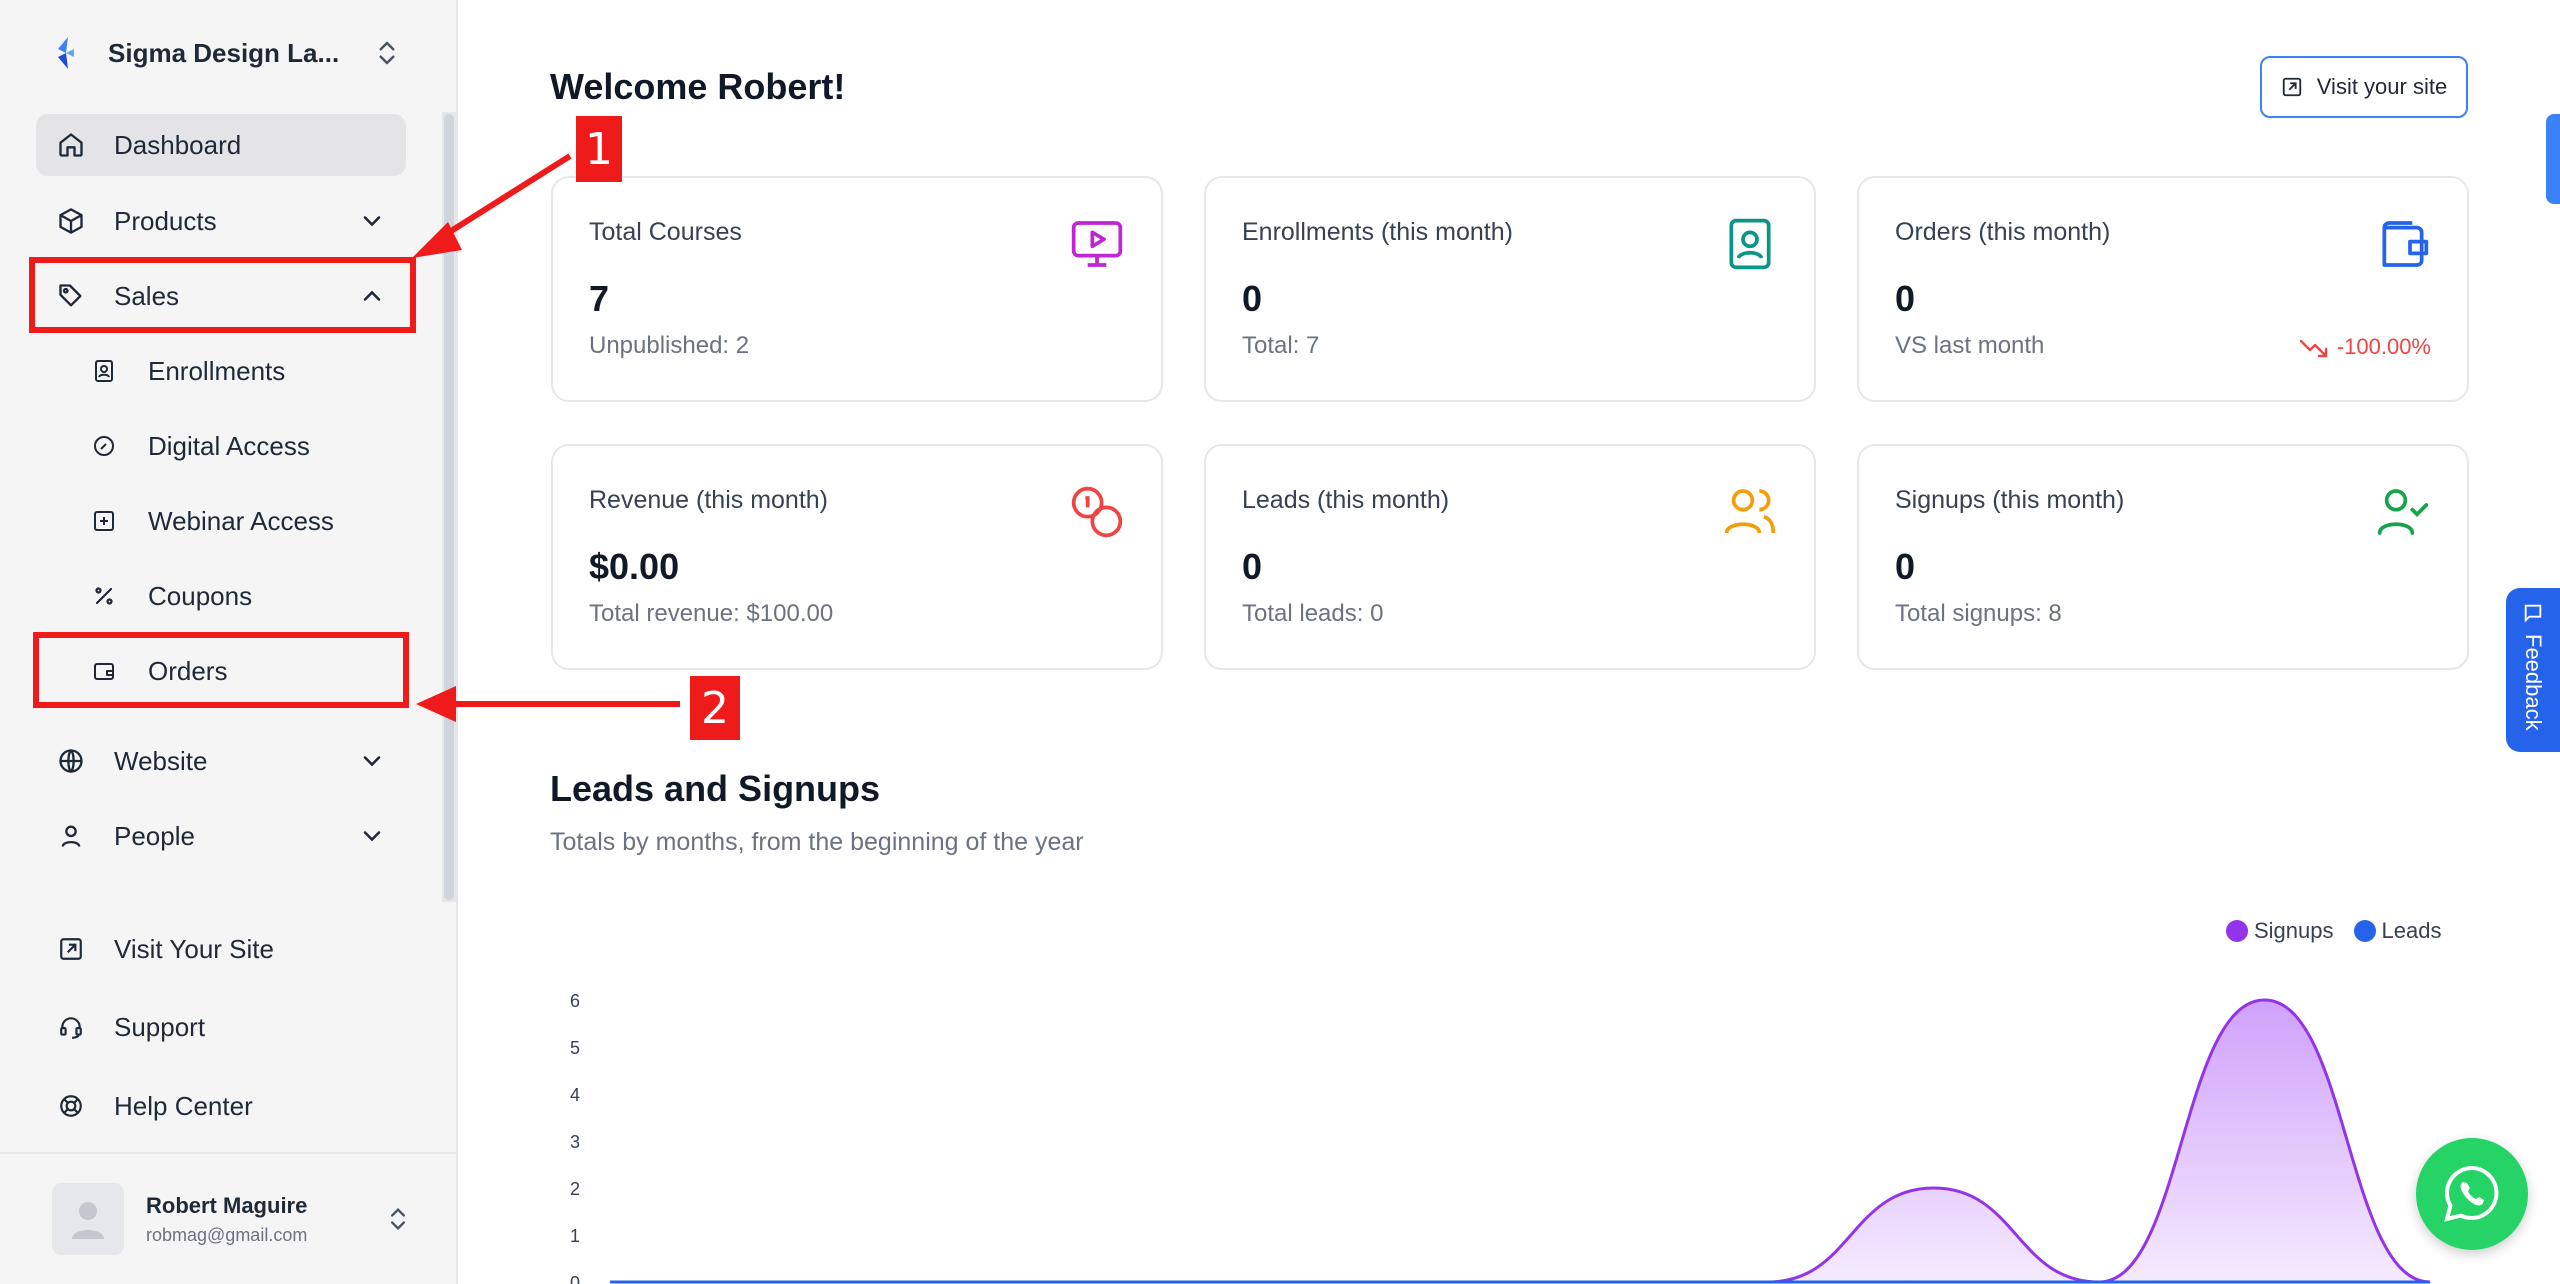 The height and width of the screenshot is (1284, 2560). Describe the element at coordinates (2010, 500) in the screenshot. I see `stat-title: Signups (this month)` at that location.